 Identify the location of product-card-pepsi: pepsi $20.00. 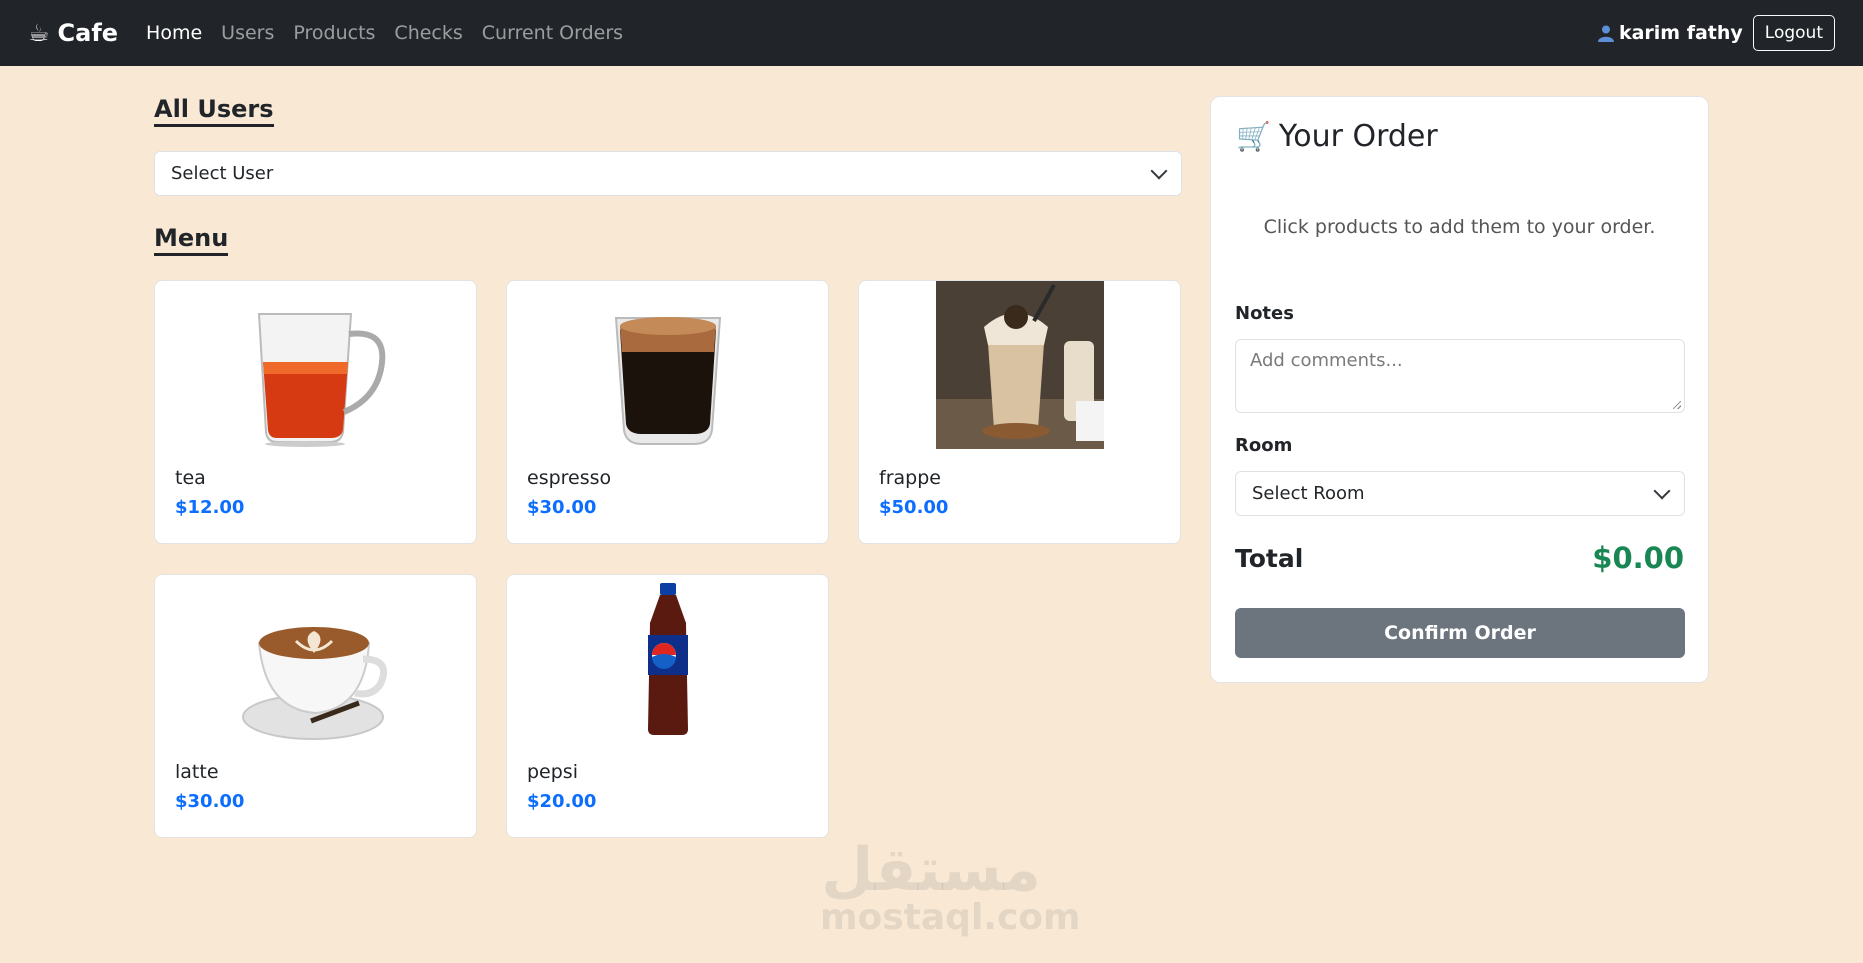
(667, 706).